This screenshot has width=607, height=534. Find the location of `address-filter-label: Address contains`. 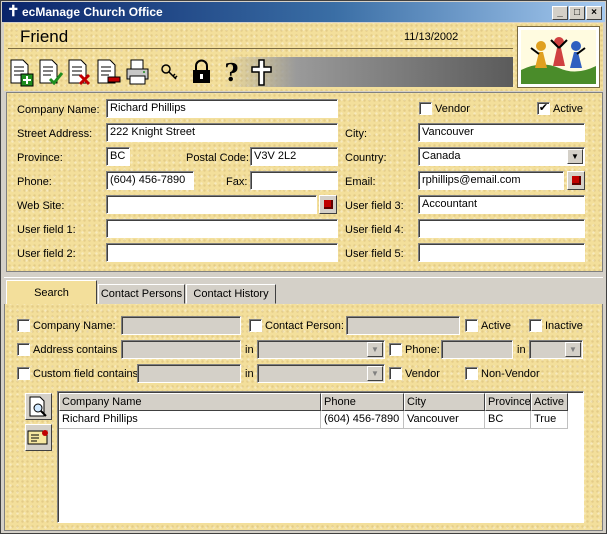

address-filter-label: Address contains is located at coordinates (75, 350).